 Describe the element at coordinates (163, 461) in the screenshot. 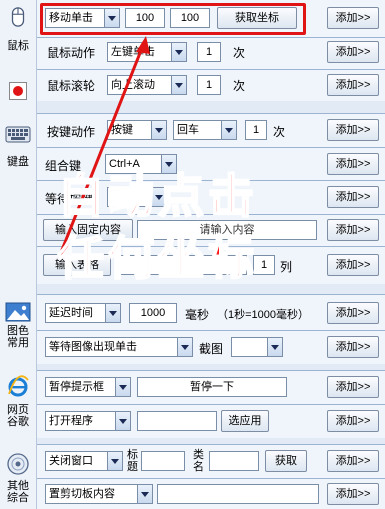

I see `window-title-input` at that location.